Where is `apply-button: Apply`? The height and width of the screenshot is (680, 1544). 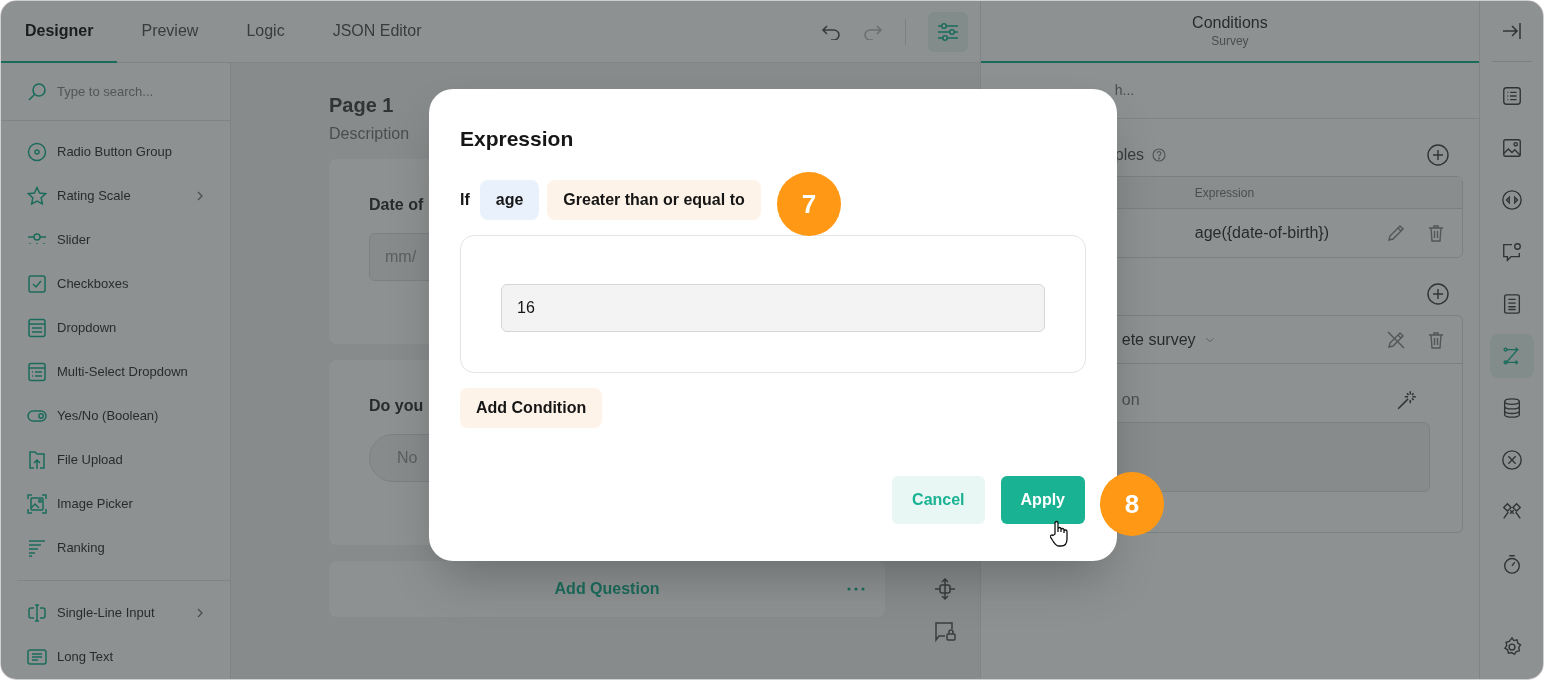 apply-button: Apply is located at coordinates (1042, 500).